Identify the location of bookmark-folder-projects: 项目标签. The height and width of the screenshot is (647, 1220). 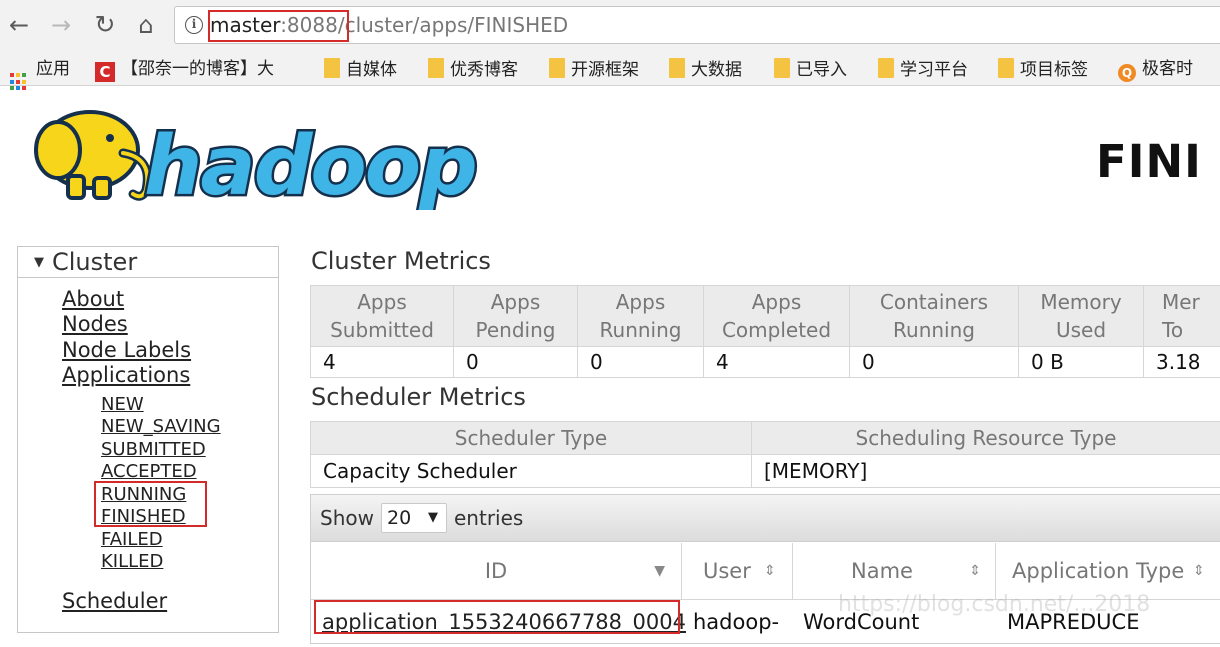
(1043, 69).